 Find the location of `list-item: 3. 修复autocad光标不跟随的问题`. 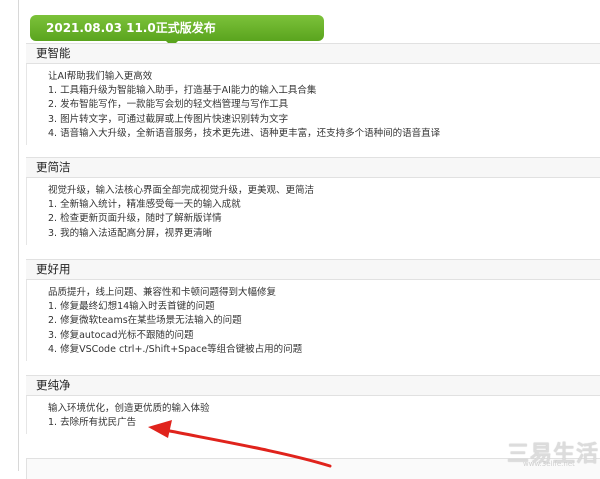

list-item: 3. 修复autocad光标不跟随的问题 is located at coordinates (121, 335).